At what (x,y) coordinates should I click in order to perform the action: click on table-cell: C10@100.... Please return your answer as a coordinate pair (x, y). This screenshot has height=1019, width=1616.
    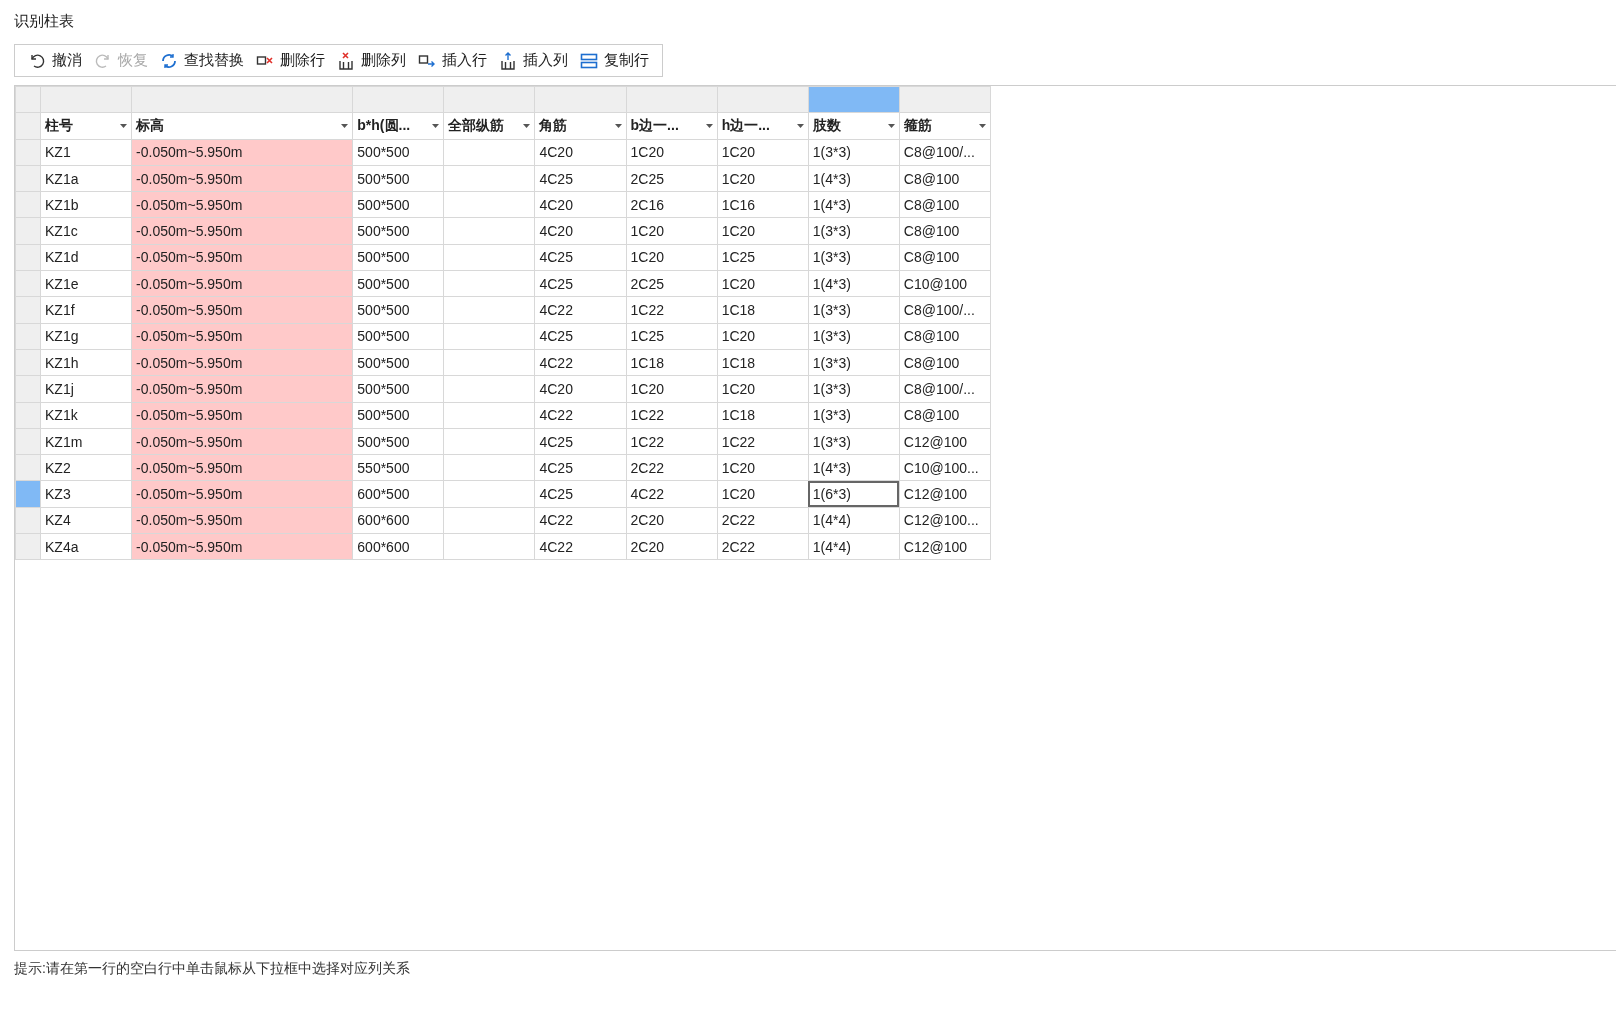
    Looking at the image, I should click on (945, 467).